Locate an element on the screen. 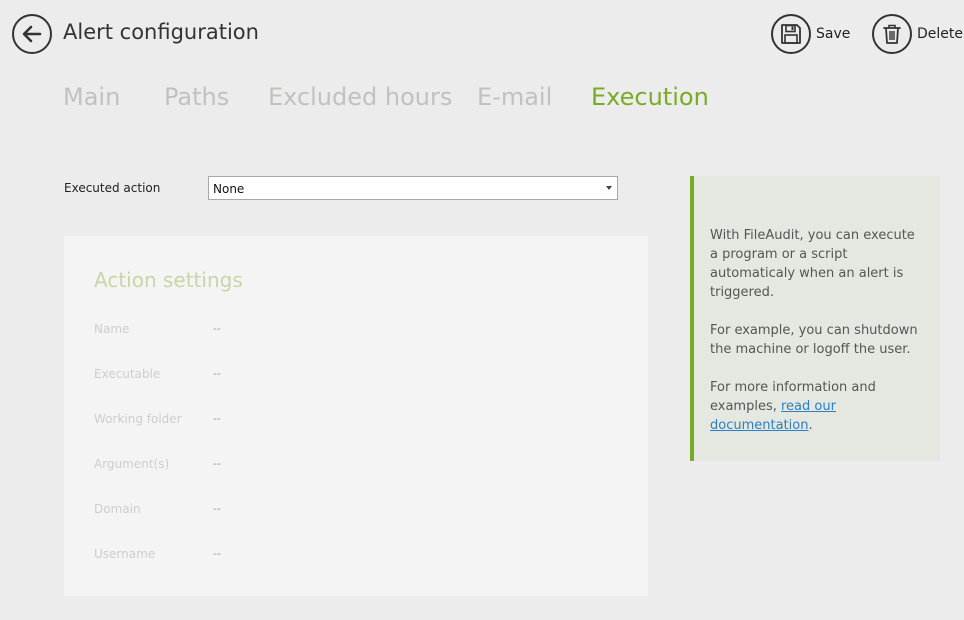  setting-label: Username is located at coordinates (125, 554).